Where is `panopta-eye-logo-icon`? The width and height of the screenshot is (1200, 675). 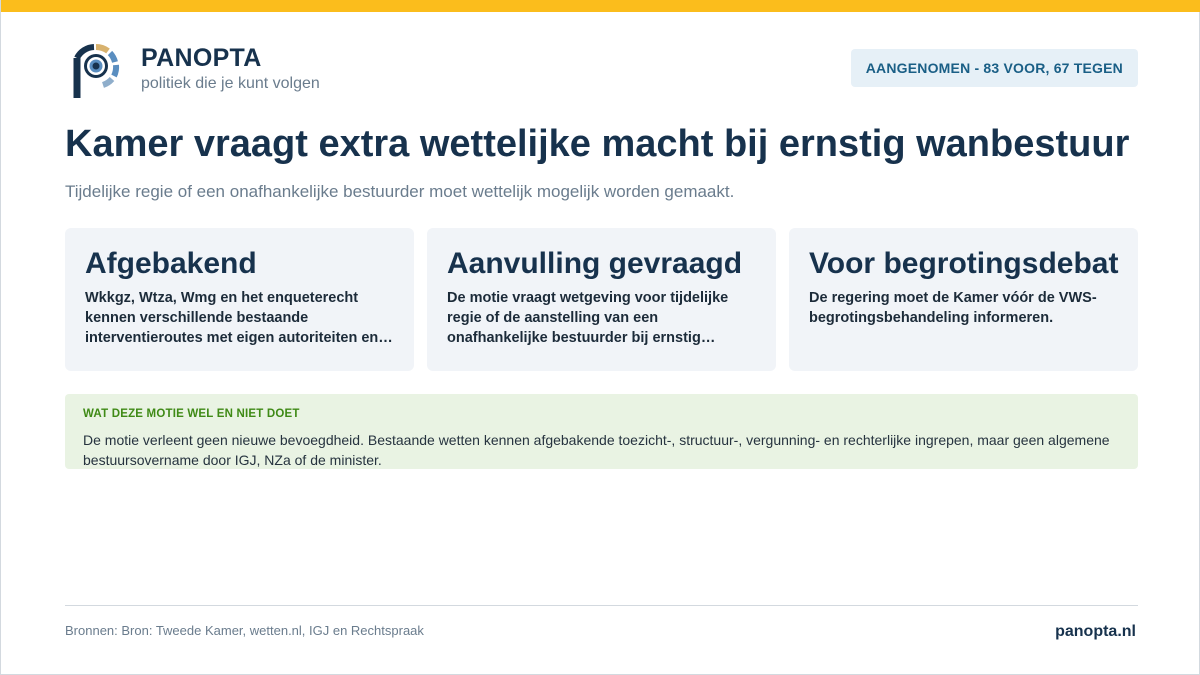 panopta-eye-logo-icon is located at coordinates (96, 71).